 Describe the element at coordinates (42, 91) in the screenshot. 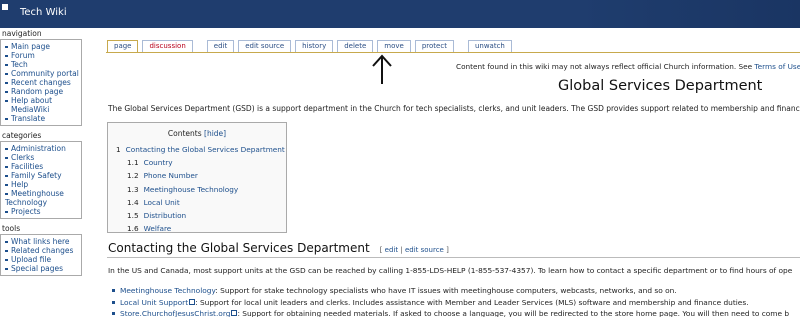

I see `sidebar-item-random-page: Random page` at that location.